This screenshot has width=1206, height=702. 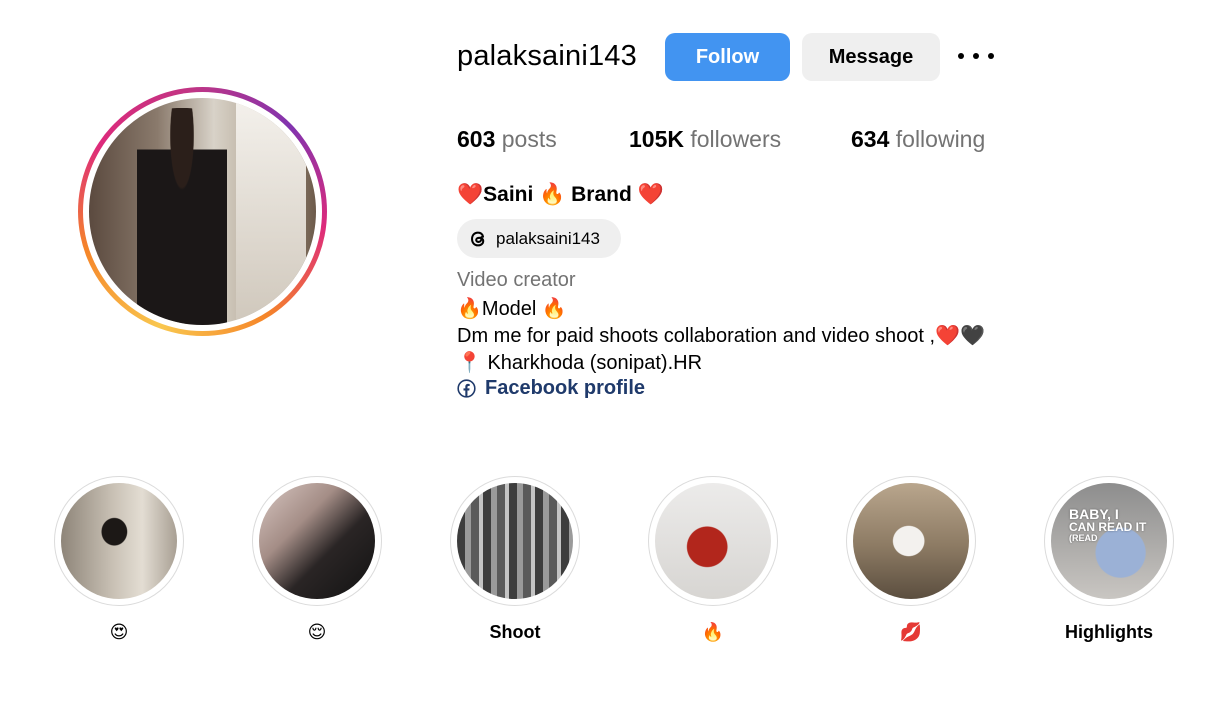 What do you see at coordinates (182, 216) in the screenshot?
I see `avatar-photo-figure` at bounding box center [182, 216].